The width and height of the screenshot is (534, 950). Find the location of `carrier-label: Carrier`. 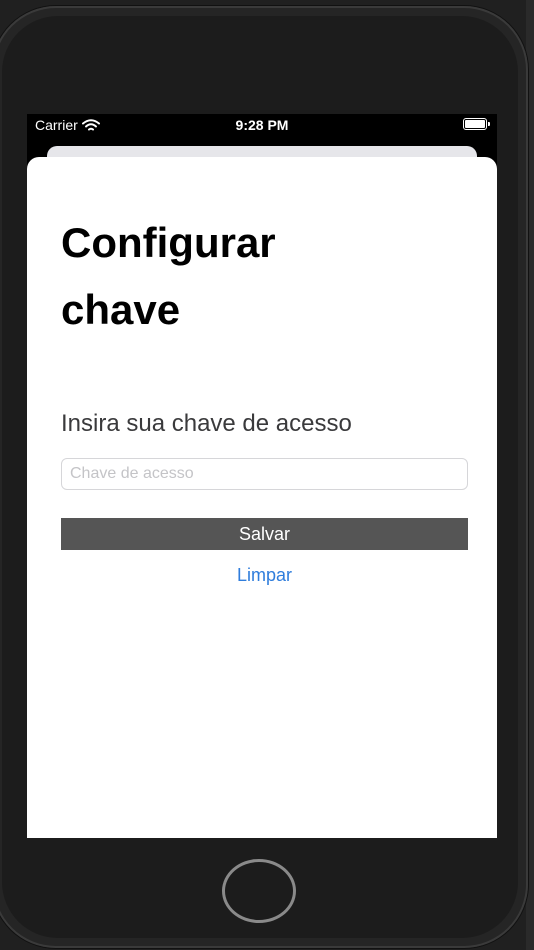

carrier-label: Carrier is located at coordinates (56, 125).